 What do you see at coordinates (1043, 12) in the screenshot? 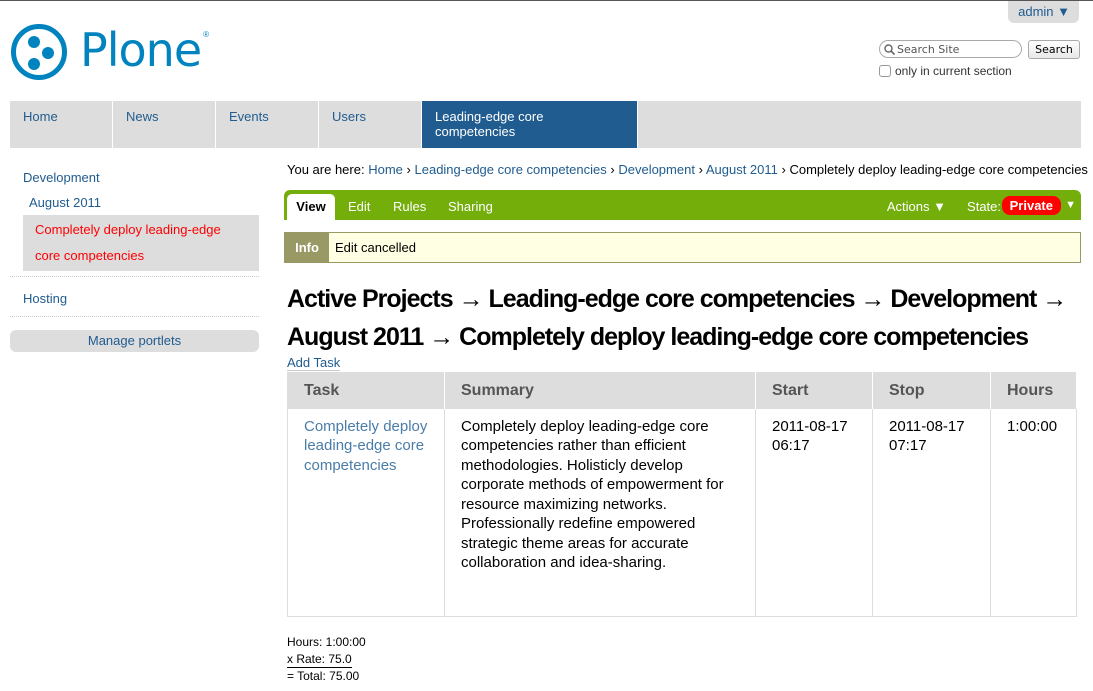
I see `user-menu-button: admin ▼` at bounding box center [1043, 12].